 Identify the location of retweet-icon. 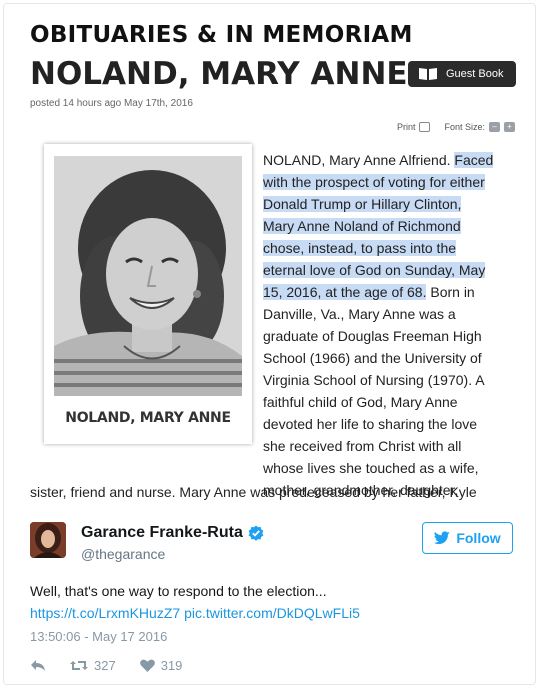
(79, 665).